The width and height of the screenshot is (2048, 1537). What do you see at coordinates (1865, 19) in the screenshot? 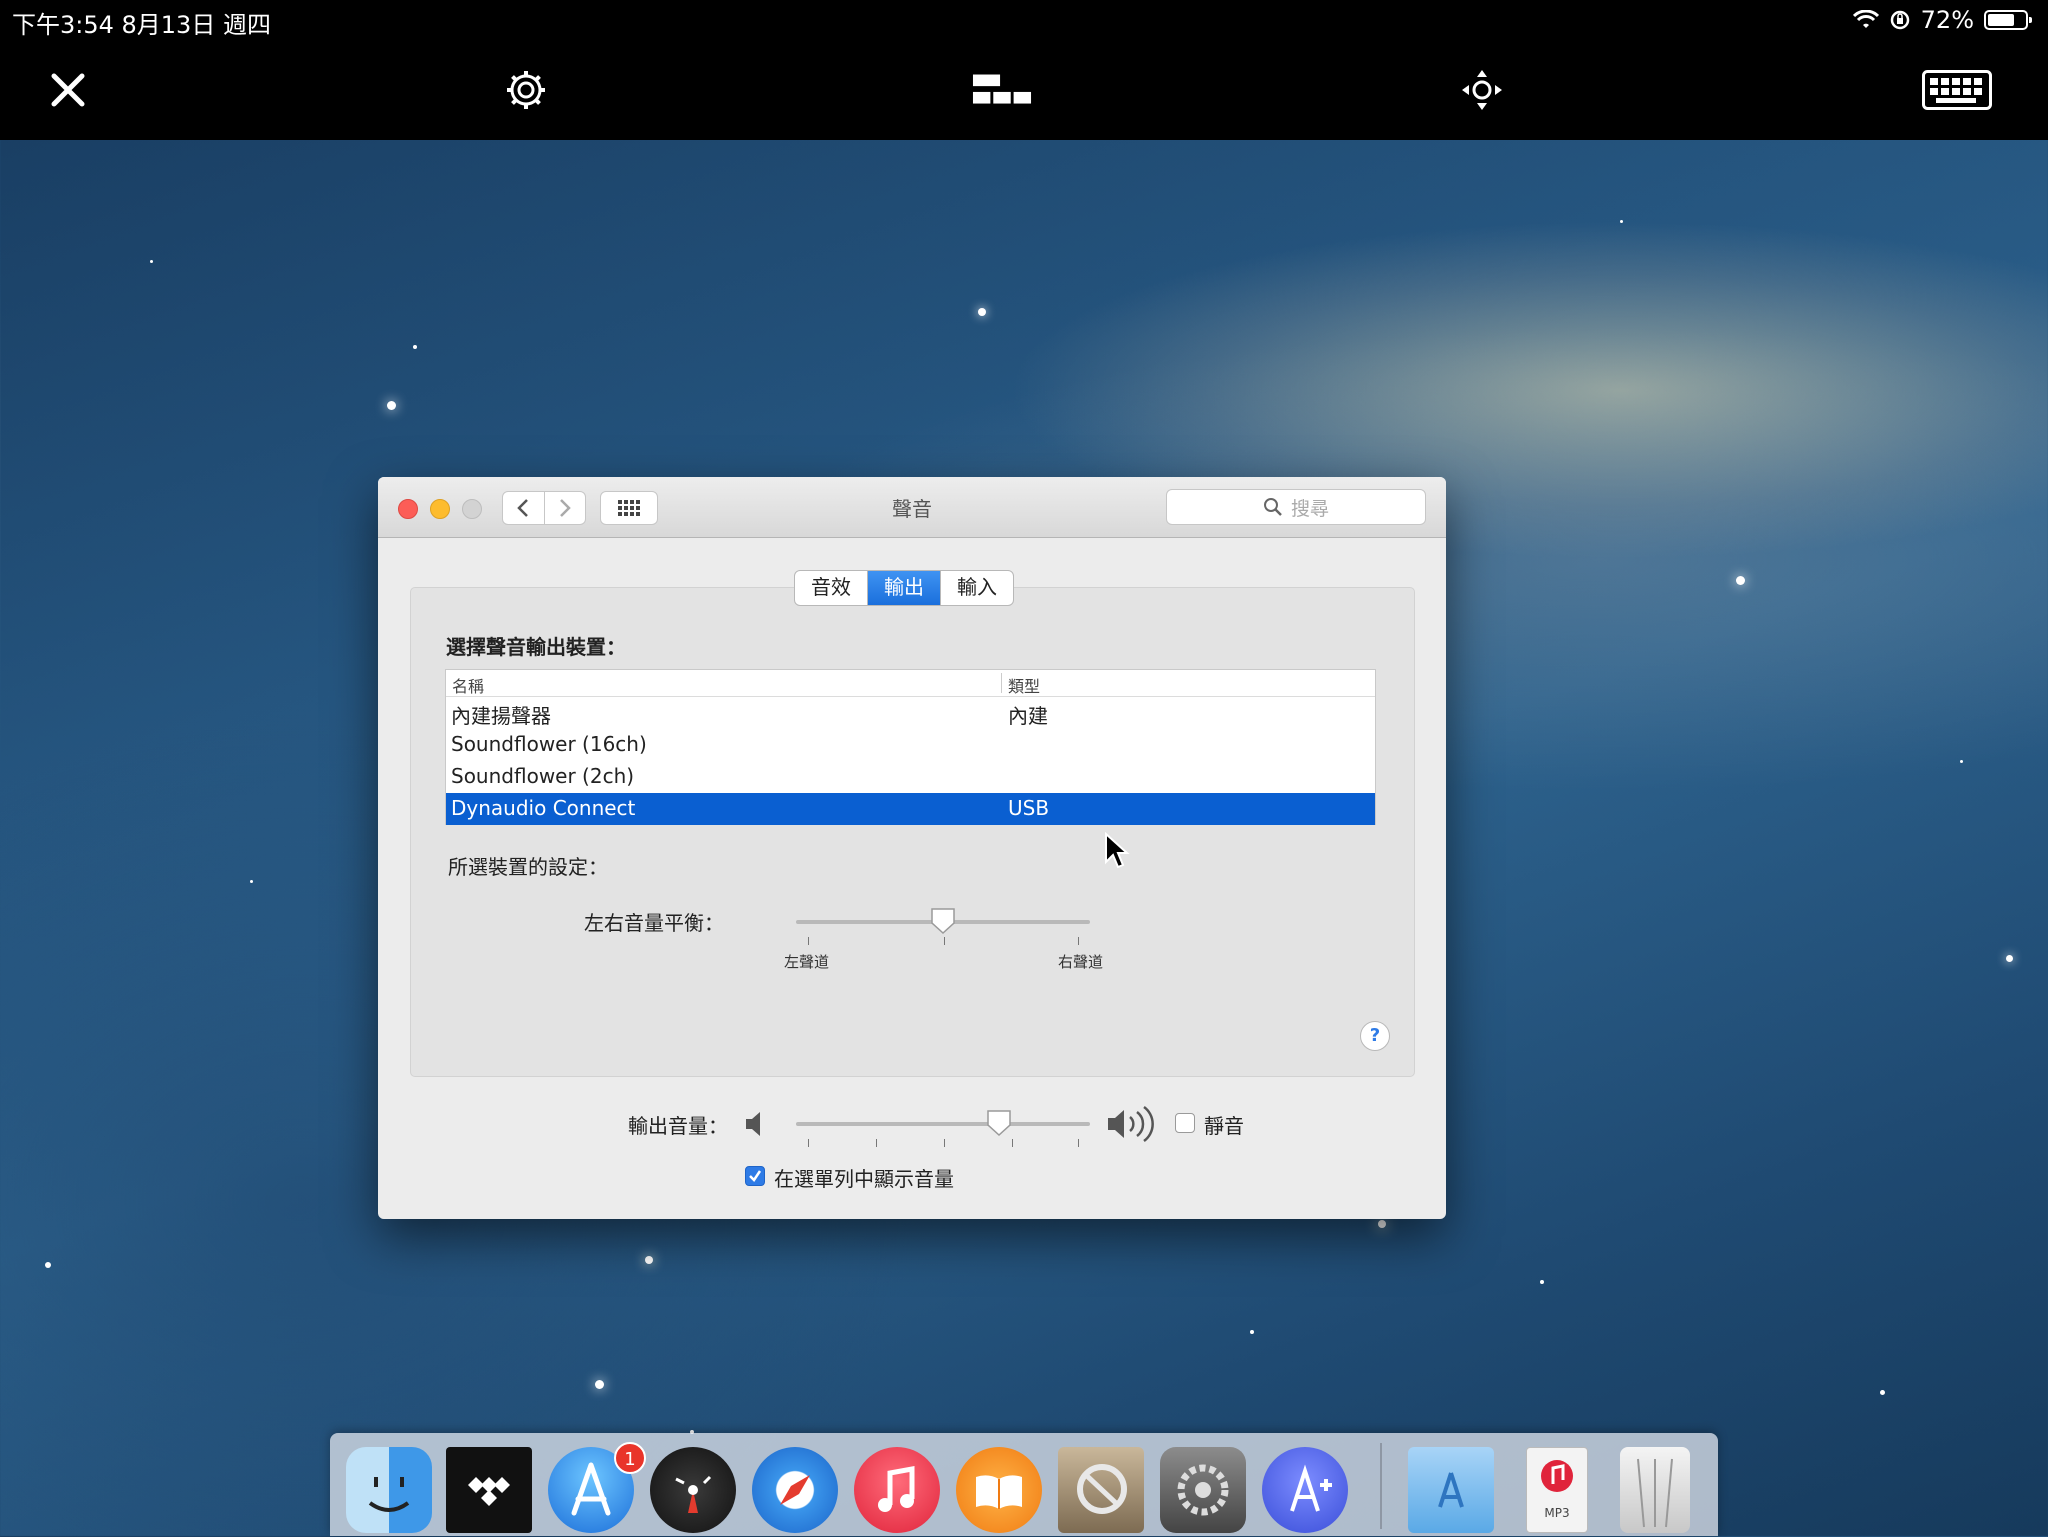
I see `wifi-icon` at bounding box center [1865, 19].